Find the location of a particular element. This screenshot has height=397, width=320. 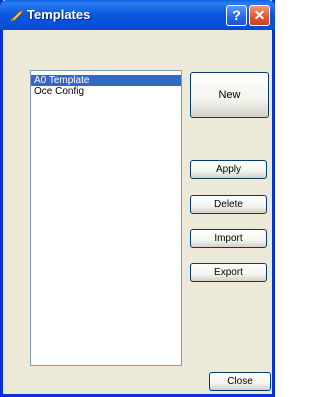

close-button: Close is located at coordinates (240, 381).